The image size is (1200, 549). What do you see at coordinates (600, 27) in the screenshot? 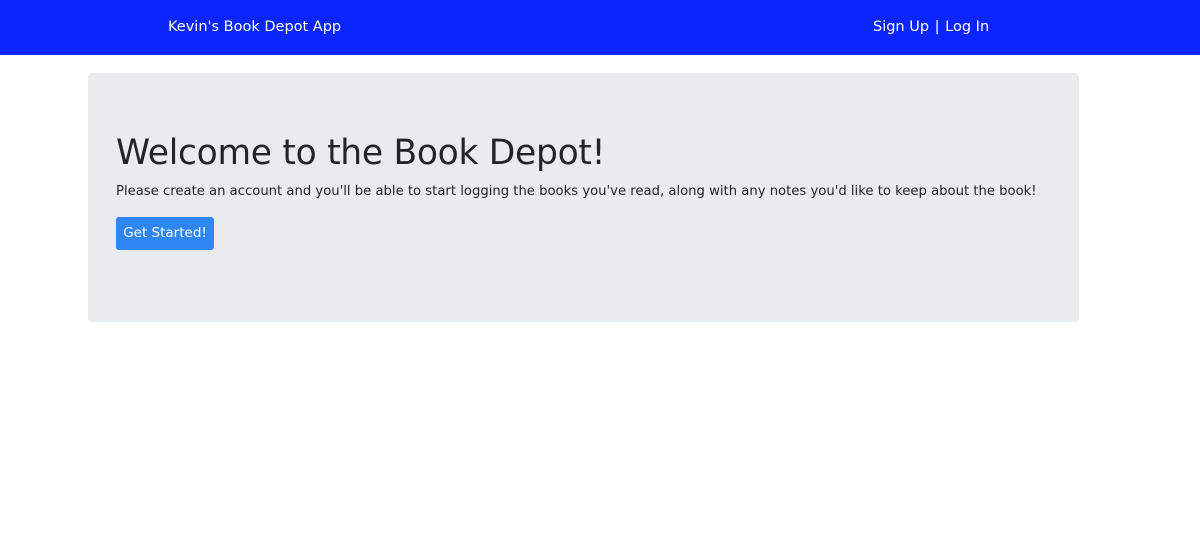
I see `top-navbar: Kevin's Book Depot App Sign Up | Log In` at bounding box center [600, 27].